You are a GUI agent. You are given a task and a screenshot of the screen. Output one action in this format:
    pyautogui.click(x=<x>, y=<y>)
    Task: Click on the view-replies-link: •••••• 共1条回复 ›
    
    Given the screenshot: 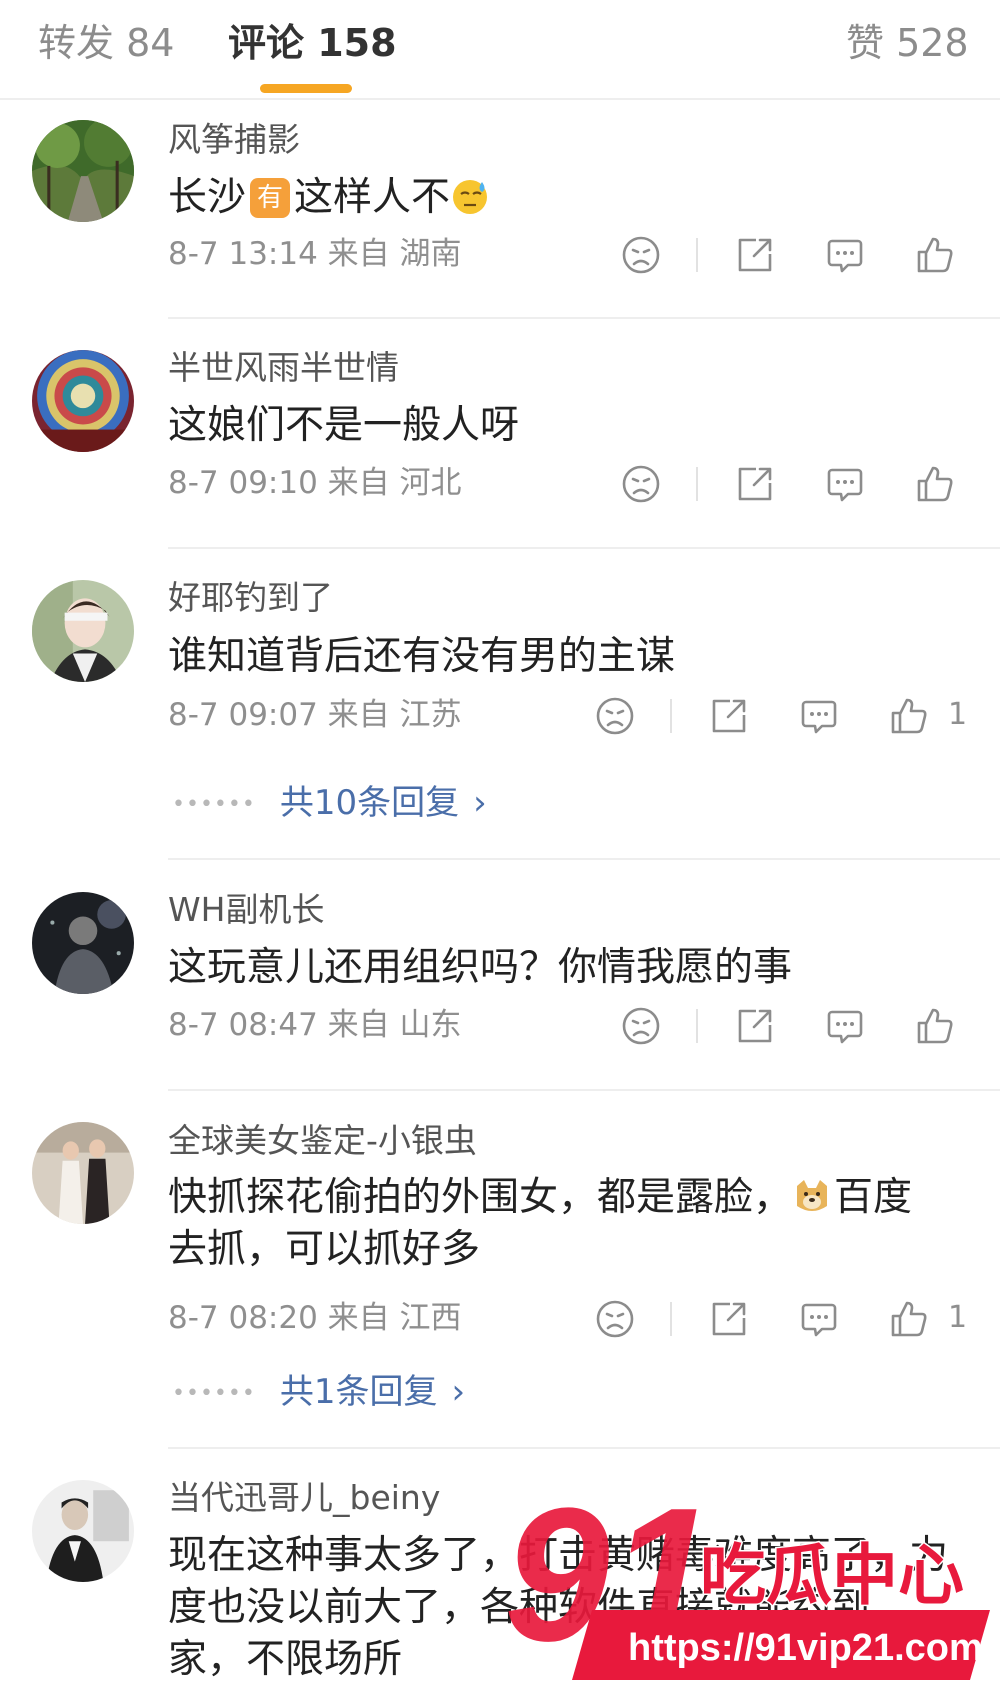 What is the action you would take?
    pyautogui.click(x=318, y=1393)
    